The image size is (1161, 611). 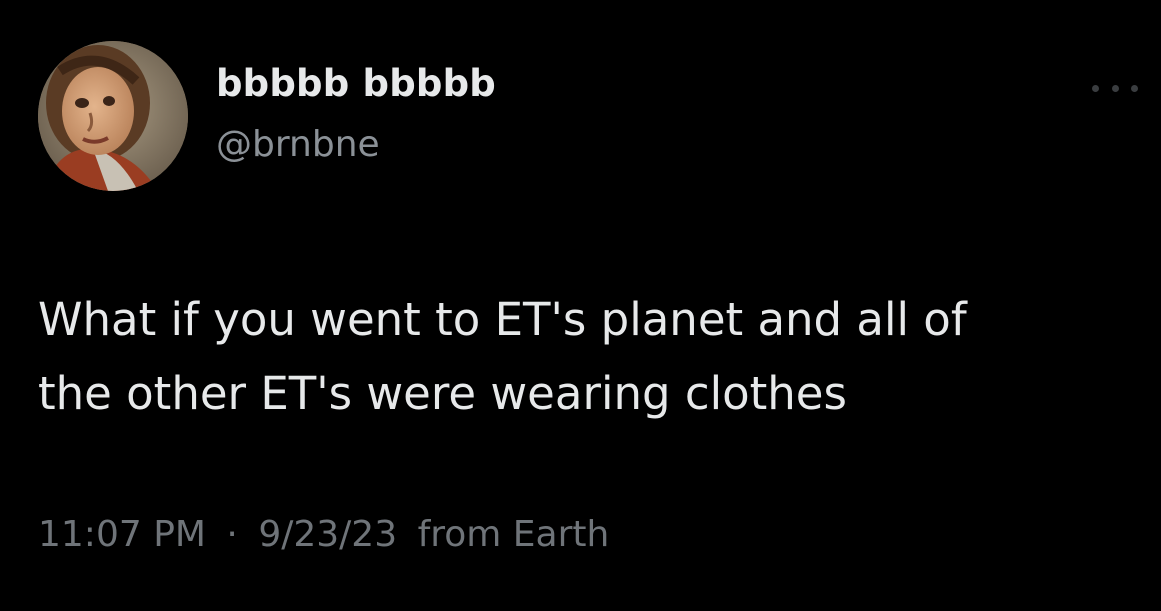 I want to click on tweet-text-line: the other ET's were wearing clothes, so click(x=442, y=393).